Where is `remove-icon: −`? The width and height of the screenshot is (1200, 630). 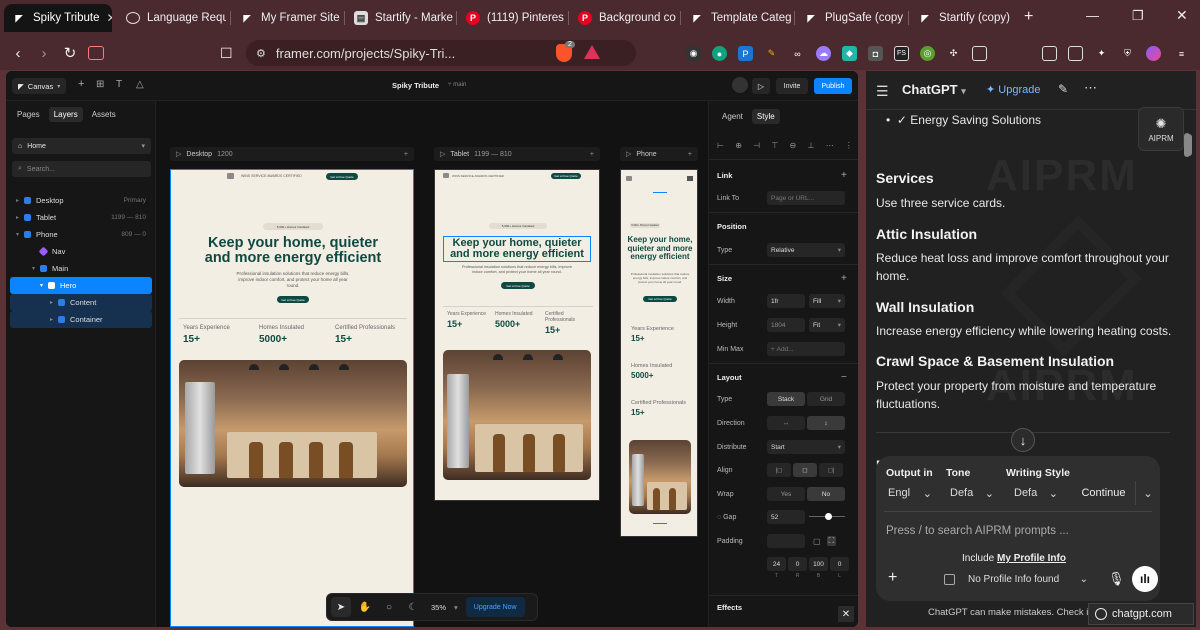
remove-icon: − is located at coordinates (844, 377).